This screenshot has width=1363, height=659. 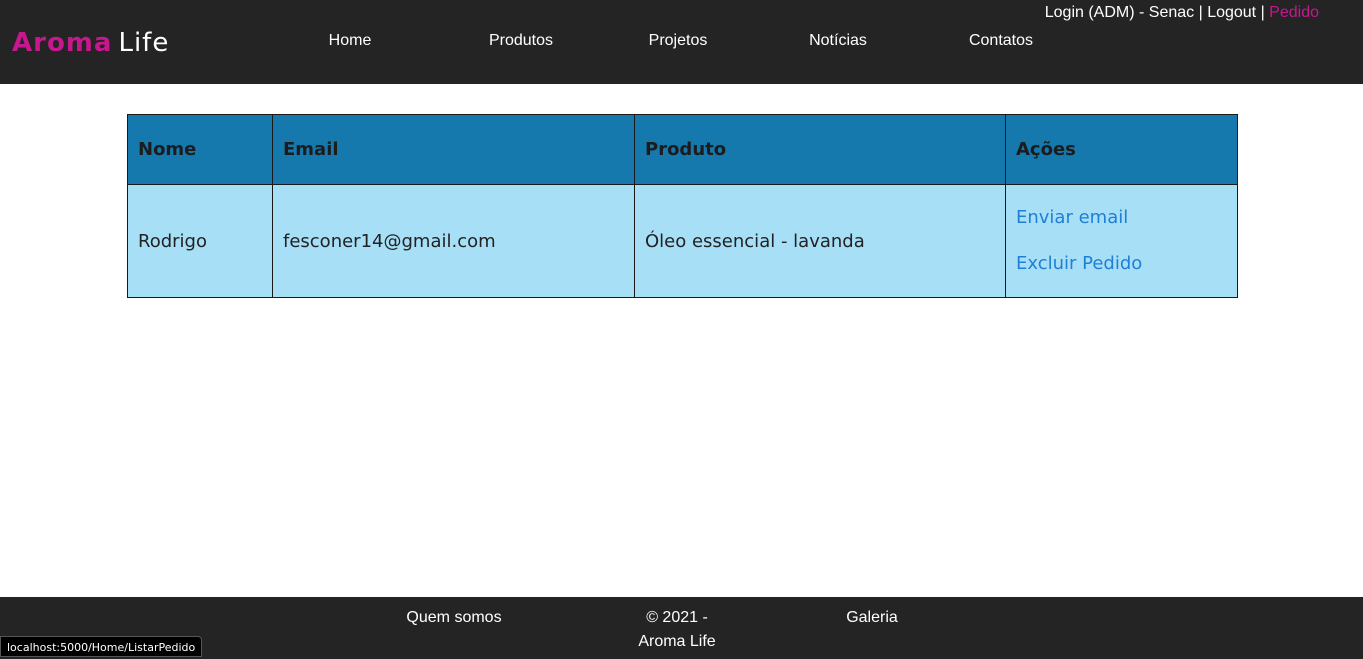 What do you see at coordinates (678, 41) in the screenshot?
I see `nav-projetos: Projetos` at bounding box center [678, 41].